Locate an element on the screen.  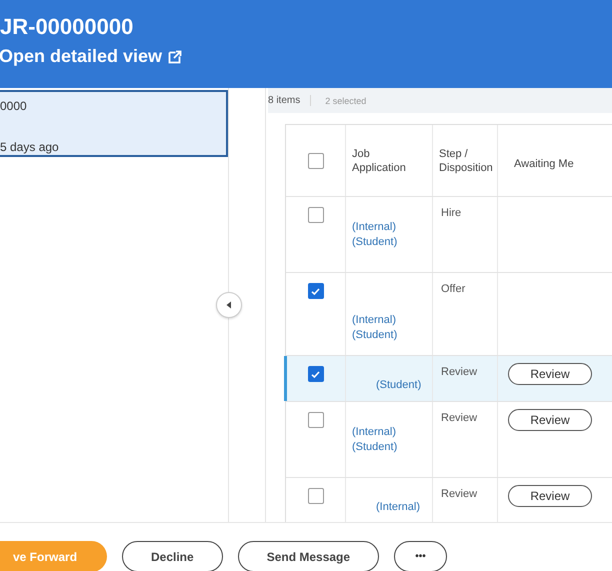
selection-bar is located at coordinates (285, 378).